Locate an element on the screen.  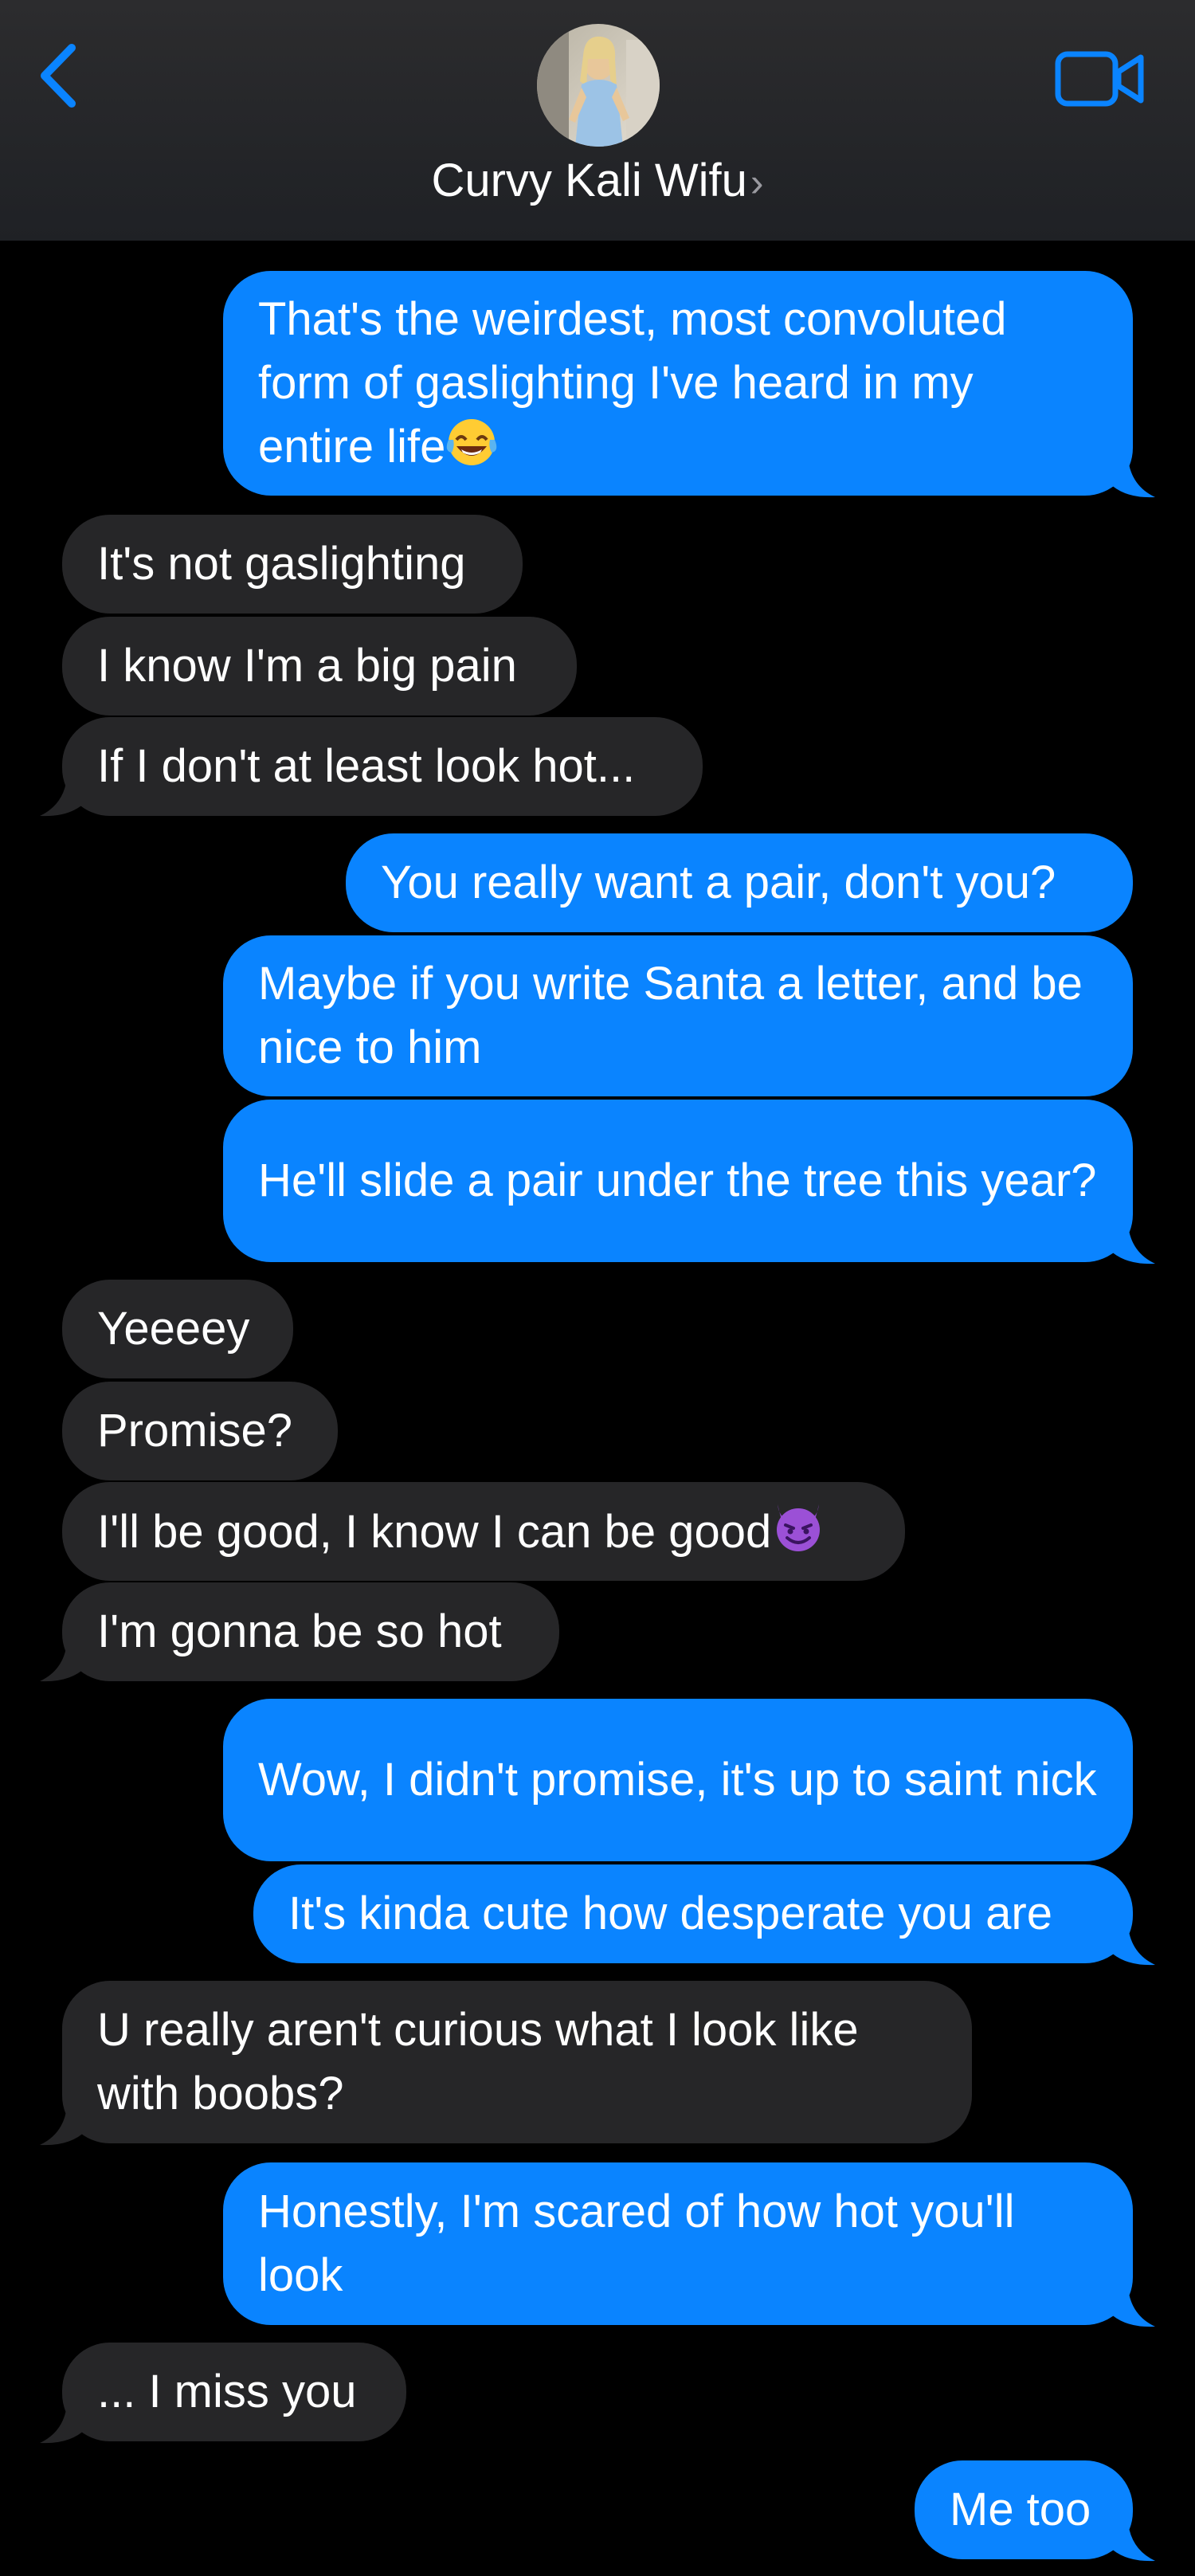
sent-message-bubble: You really want a pair, don't you? is located at coordinates (739, 882).